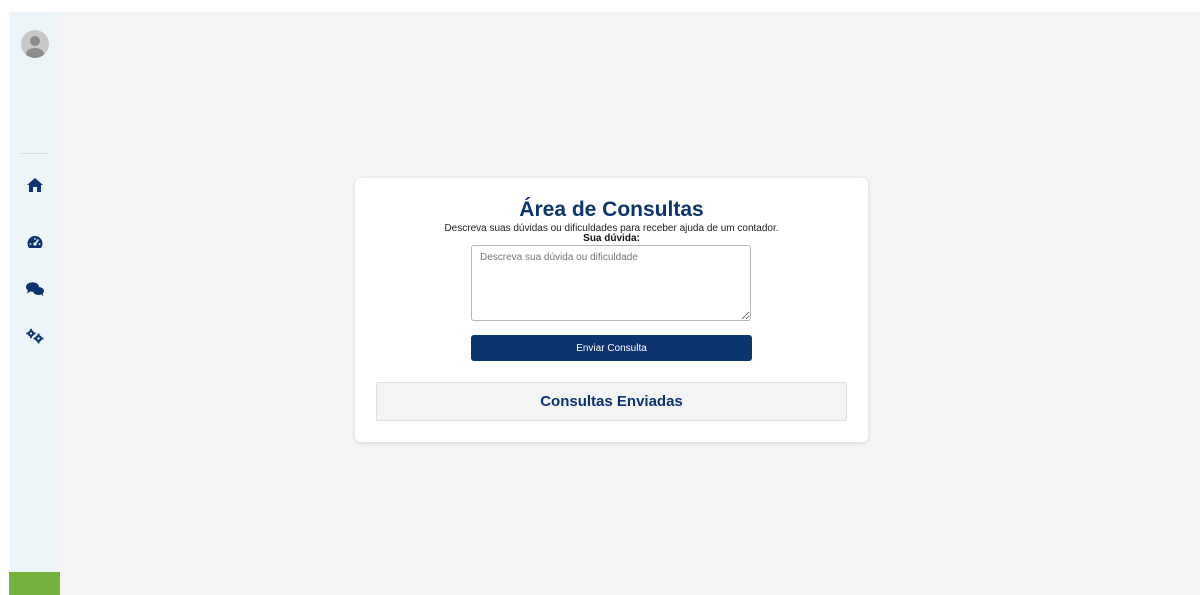 The image size is (1200, 595). What do you see at coordinates (611, 238) in the screenshot?
I see `question-label: Sua dúvida:` at bounding box center [611, 238].